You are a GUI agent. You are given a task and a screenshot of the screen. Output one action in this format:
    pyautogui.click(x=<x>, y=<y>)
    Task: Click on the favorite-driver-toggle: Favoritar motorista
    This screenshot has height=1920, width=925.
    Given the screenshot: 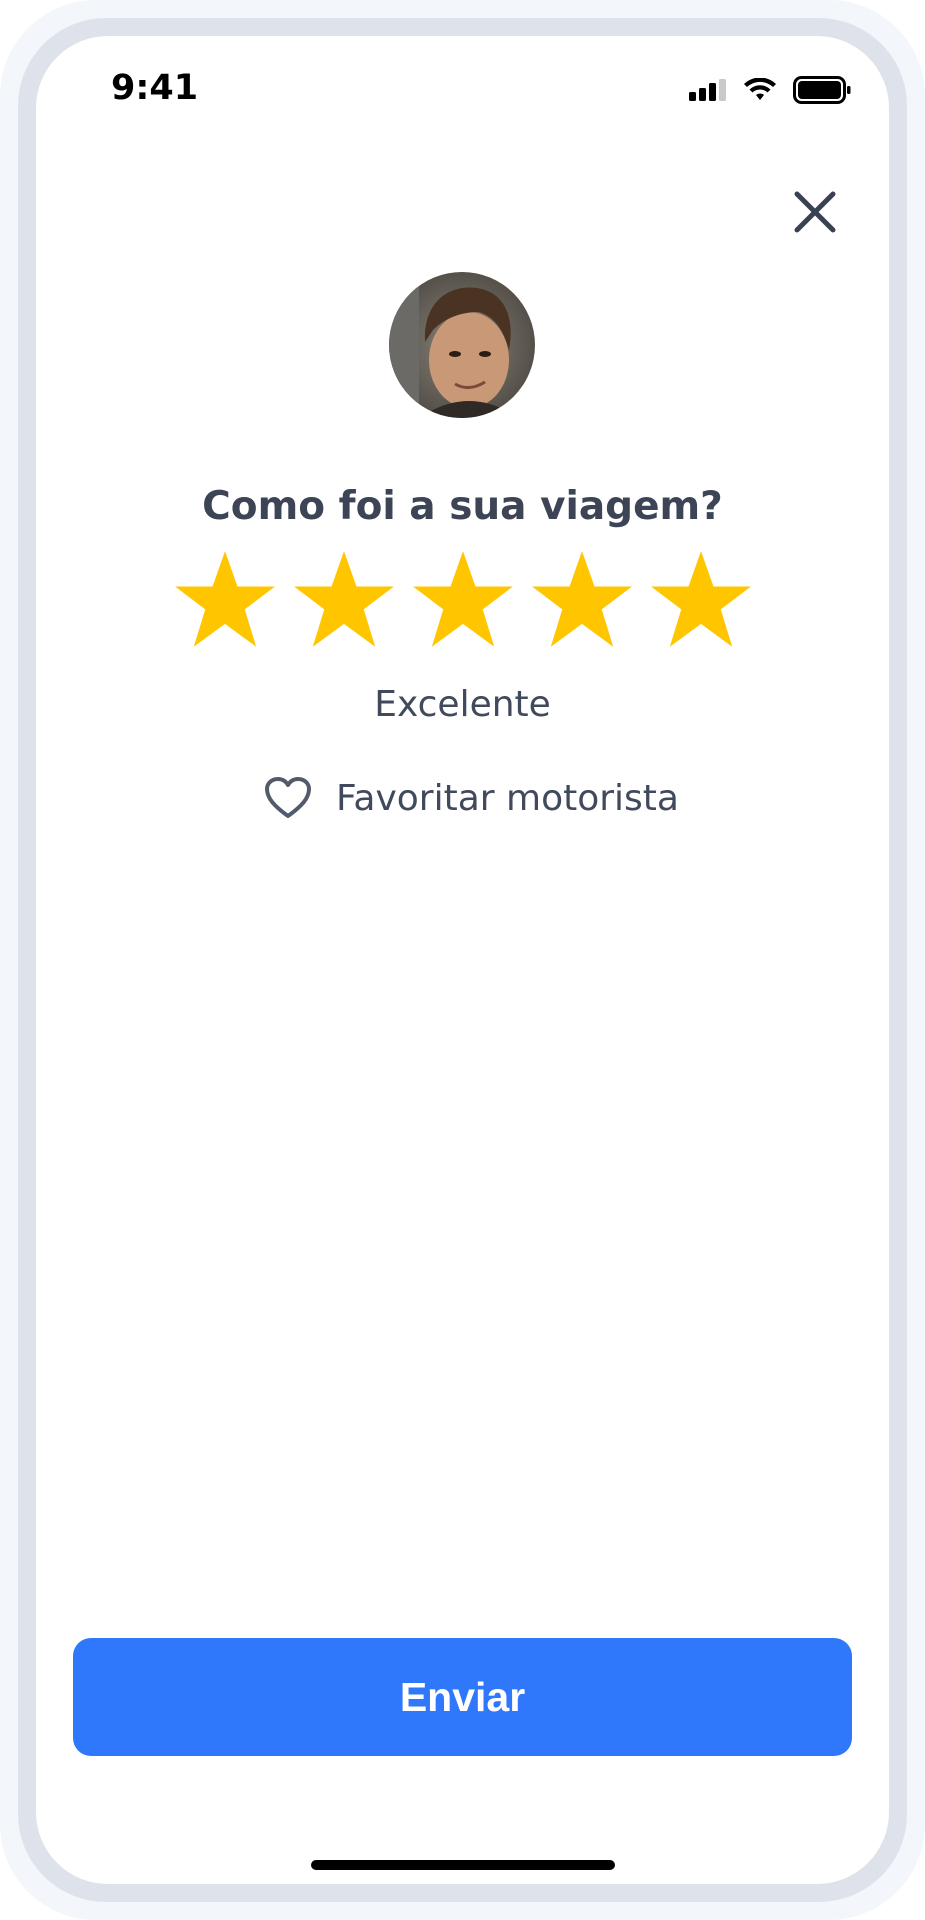 What is the action you would take?
    pyautogui.click(x=471, y=798)
    